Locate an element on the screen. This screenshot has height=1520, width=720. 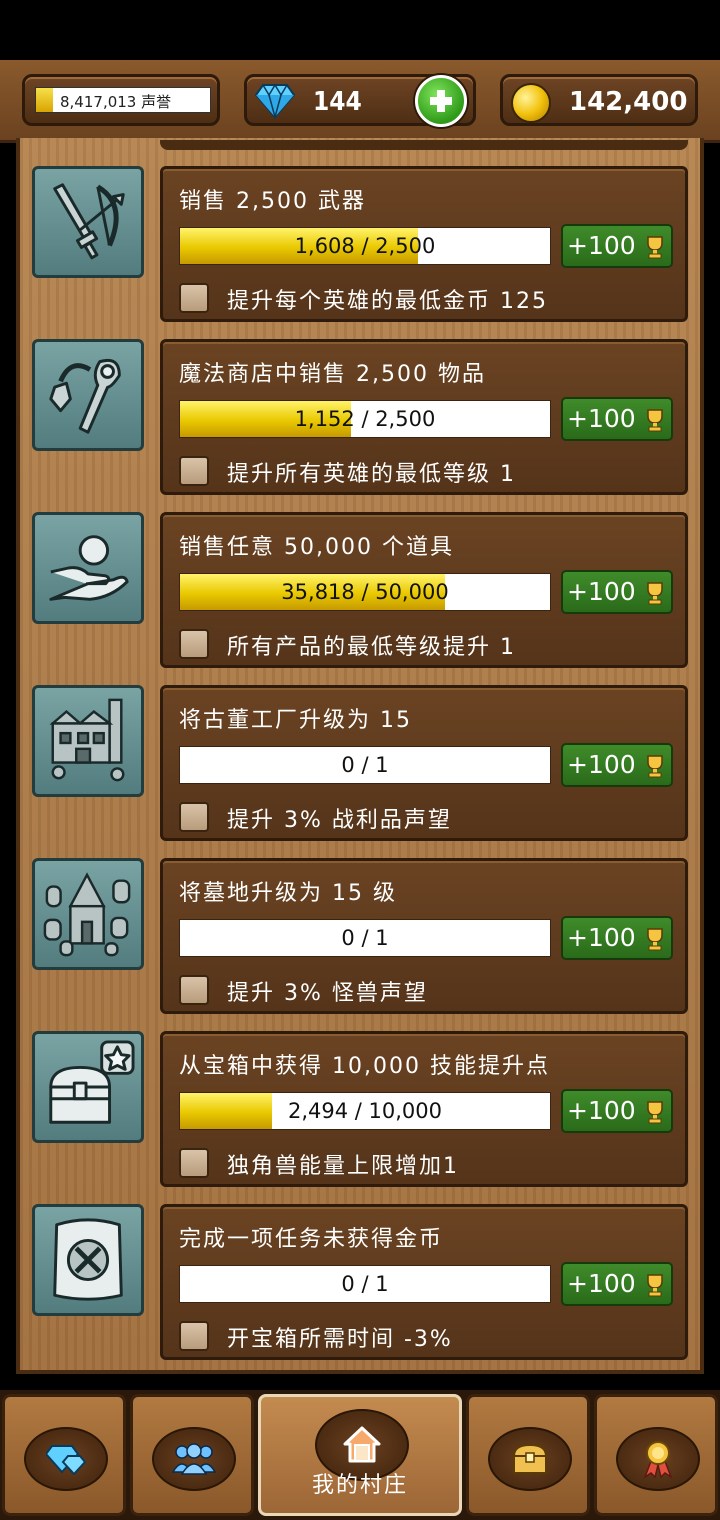
task-row: 将墓地升级为 15 级 0 / 1 +100 提升 3% 怪兽声望 is located at coordinates (360, 938).